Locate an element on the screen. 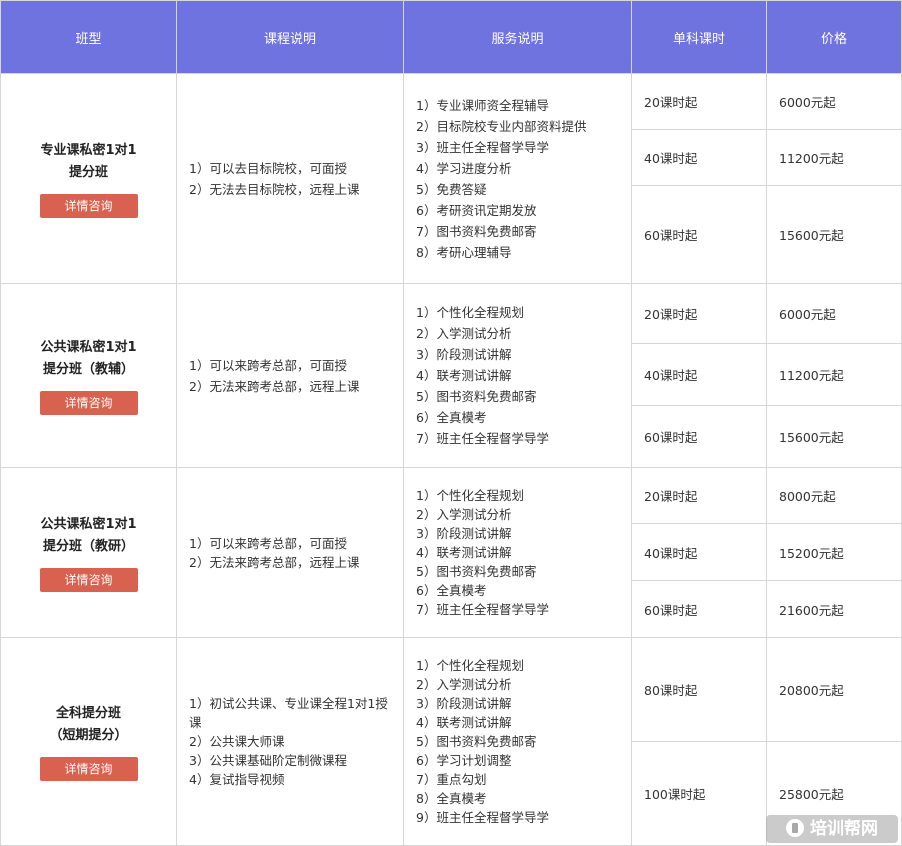 The width and height of the screenshot is (902, 846). header-row: 班型 课程说明 服务说明 单科课时 价格 is located at coordinates (451, 37).